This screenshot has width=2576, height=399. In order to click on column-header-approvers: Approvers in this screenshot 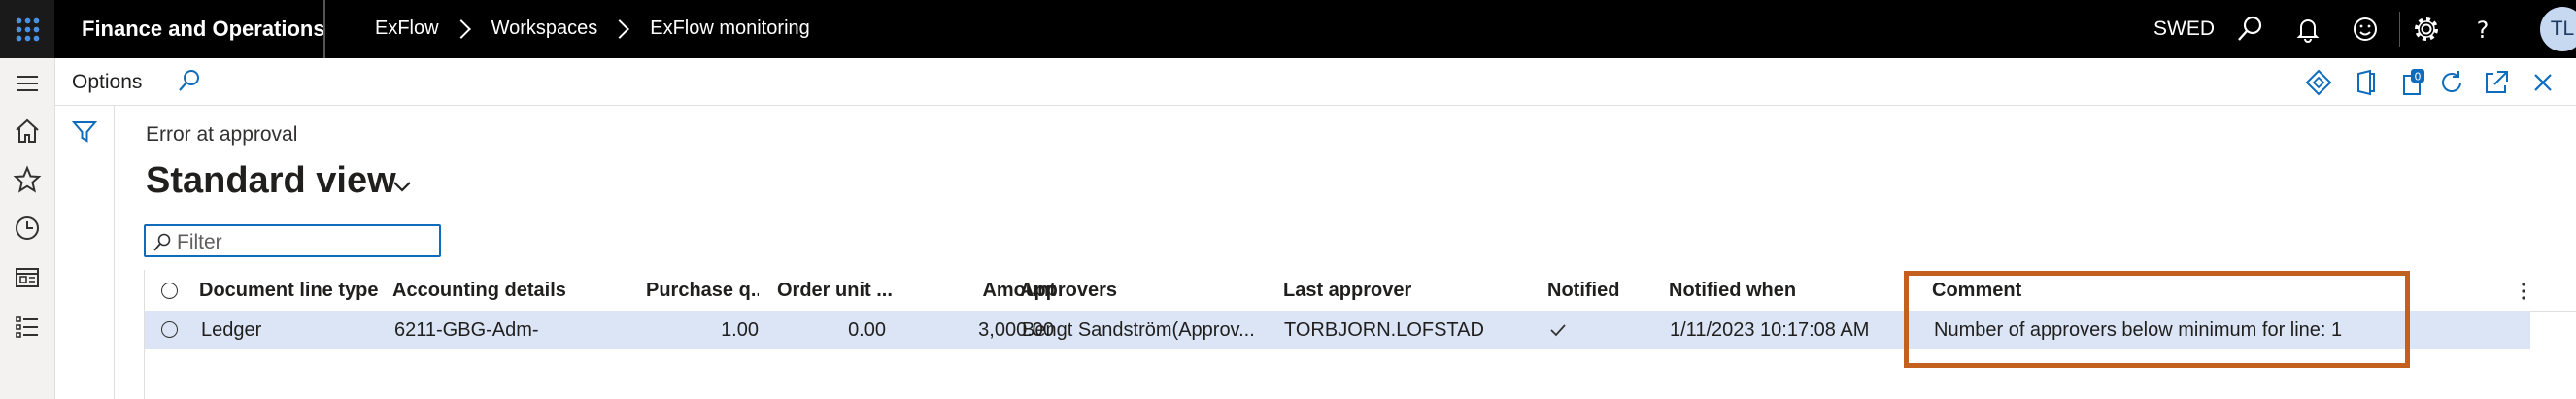, I will do `click(1068, 291)`.